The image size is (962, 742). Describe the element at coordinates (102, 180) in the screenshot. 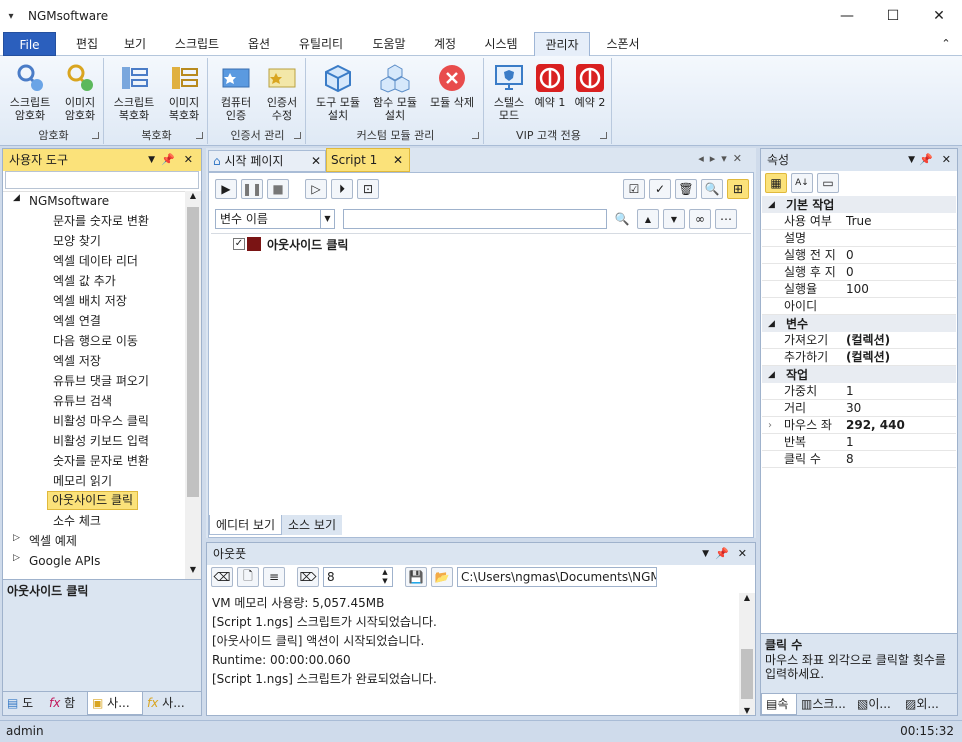

I see `user-tools-search-input` at that location.